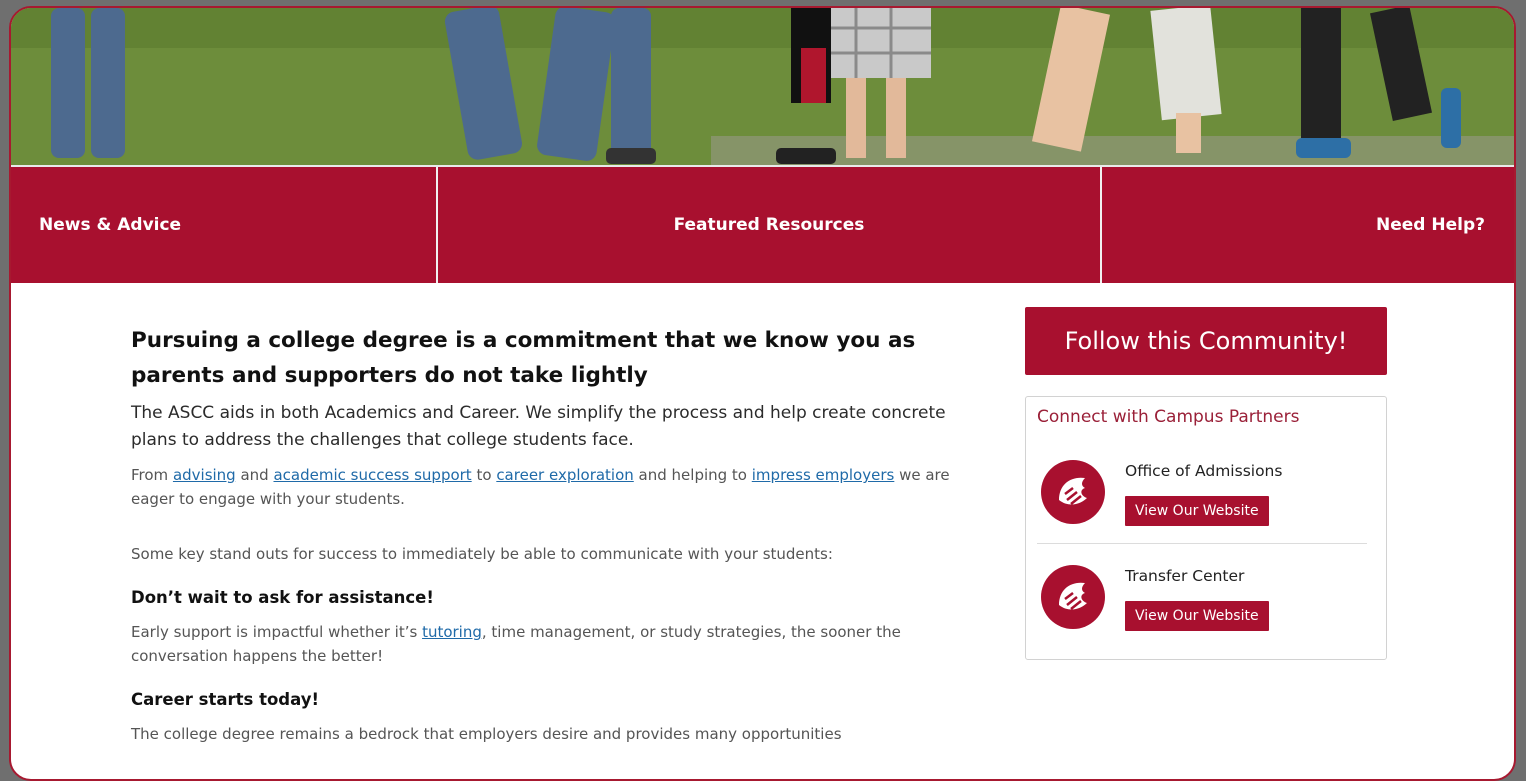 Image resolution: width=1526 pixels, height=781 pixels. What do you see at coordinates (1204, 471) in the screenshot?
I see `partner-name: Office of Admissions` at bounding box center [1204, 471].